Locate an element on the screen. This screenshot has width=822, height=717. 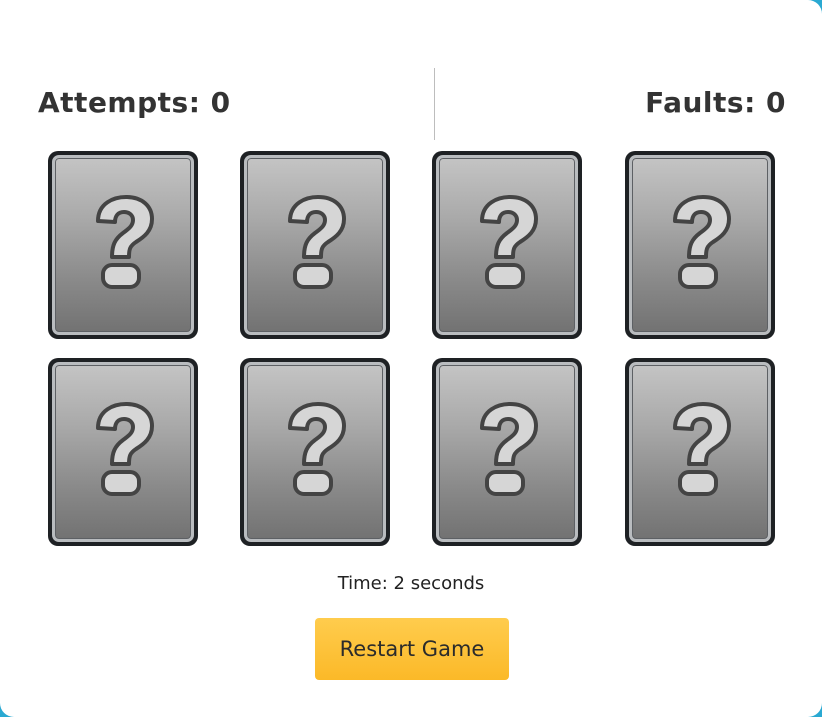
faults-counter: Faults: 0 is located at coordinates (715, 102).